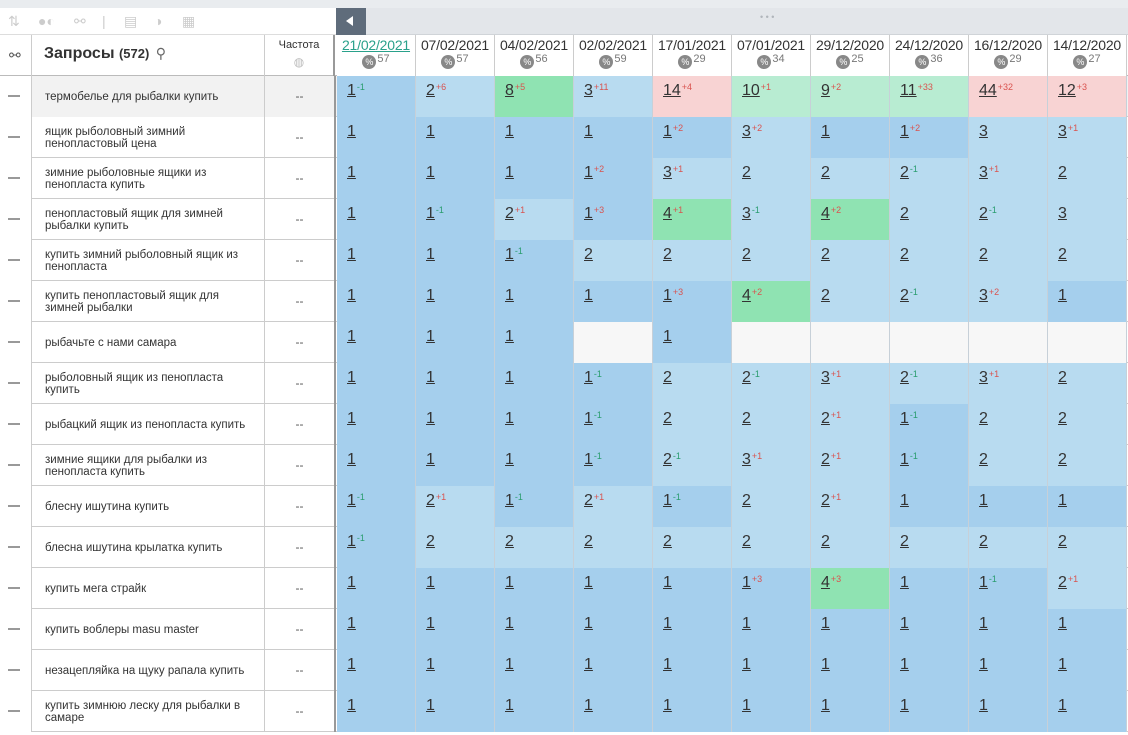 The image size is (1128, 735). I want to click on position-cell: 2+1, so click(455, 506).